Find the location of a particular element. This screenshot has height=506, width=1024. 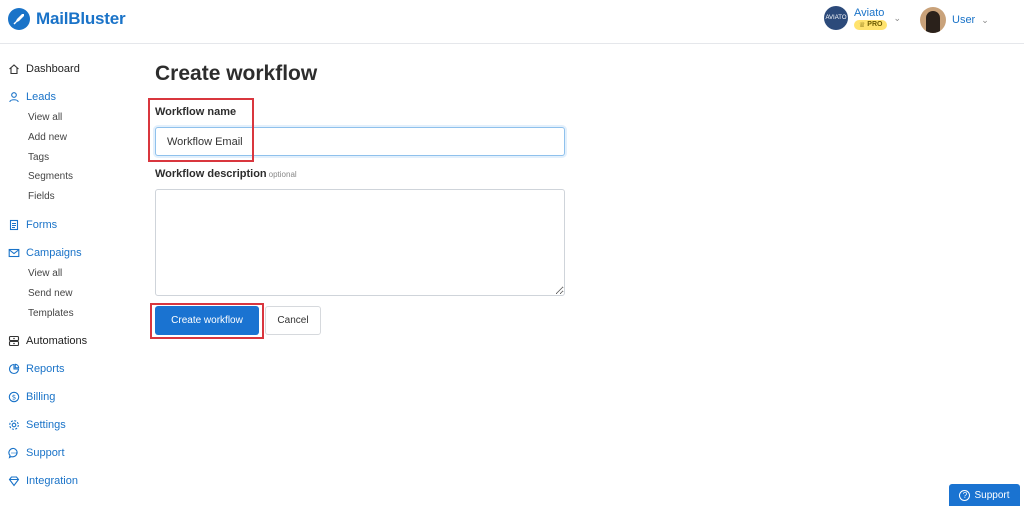

help-circle-icon: ? is located at coordinates (965, 495).